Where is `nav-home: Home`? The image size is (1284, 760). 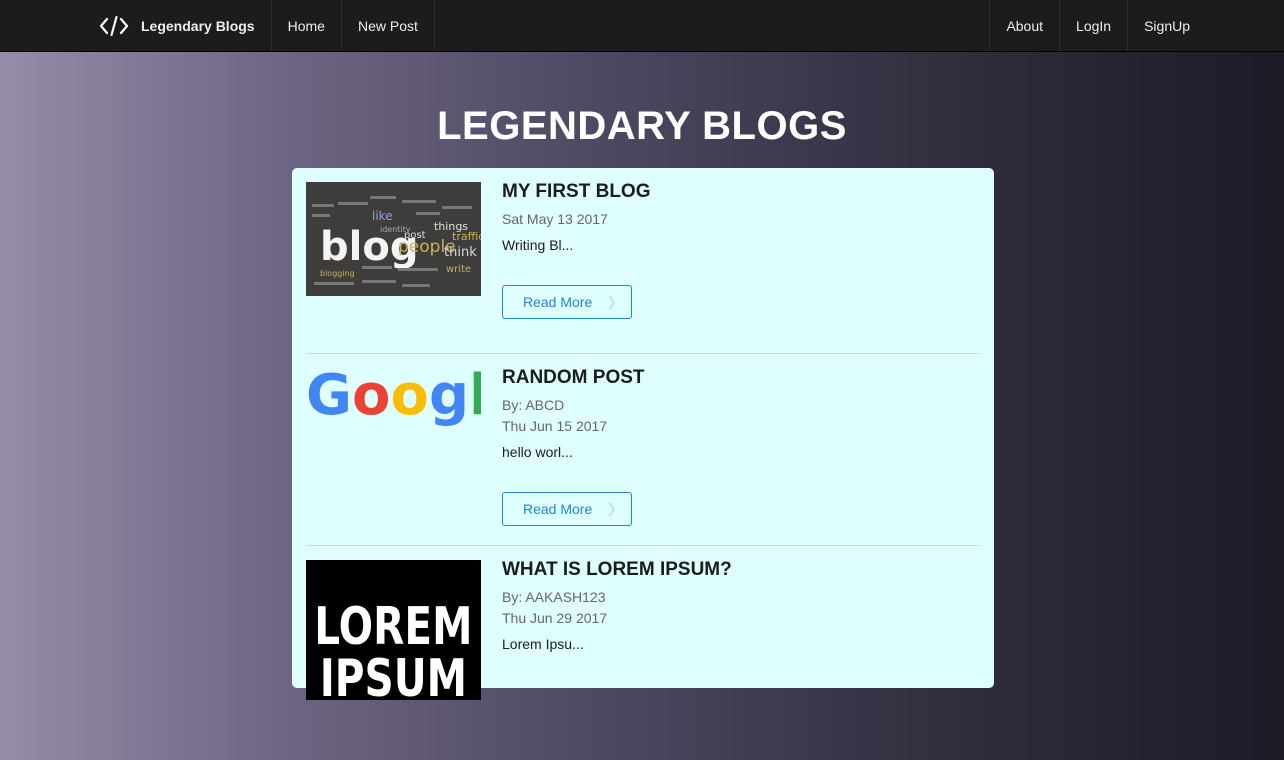
nav-home: Home is located at coordinates (307, 25).